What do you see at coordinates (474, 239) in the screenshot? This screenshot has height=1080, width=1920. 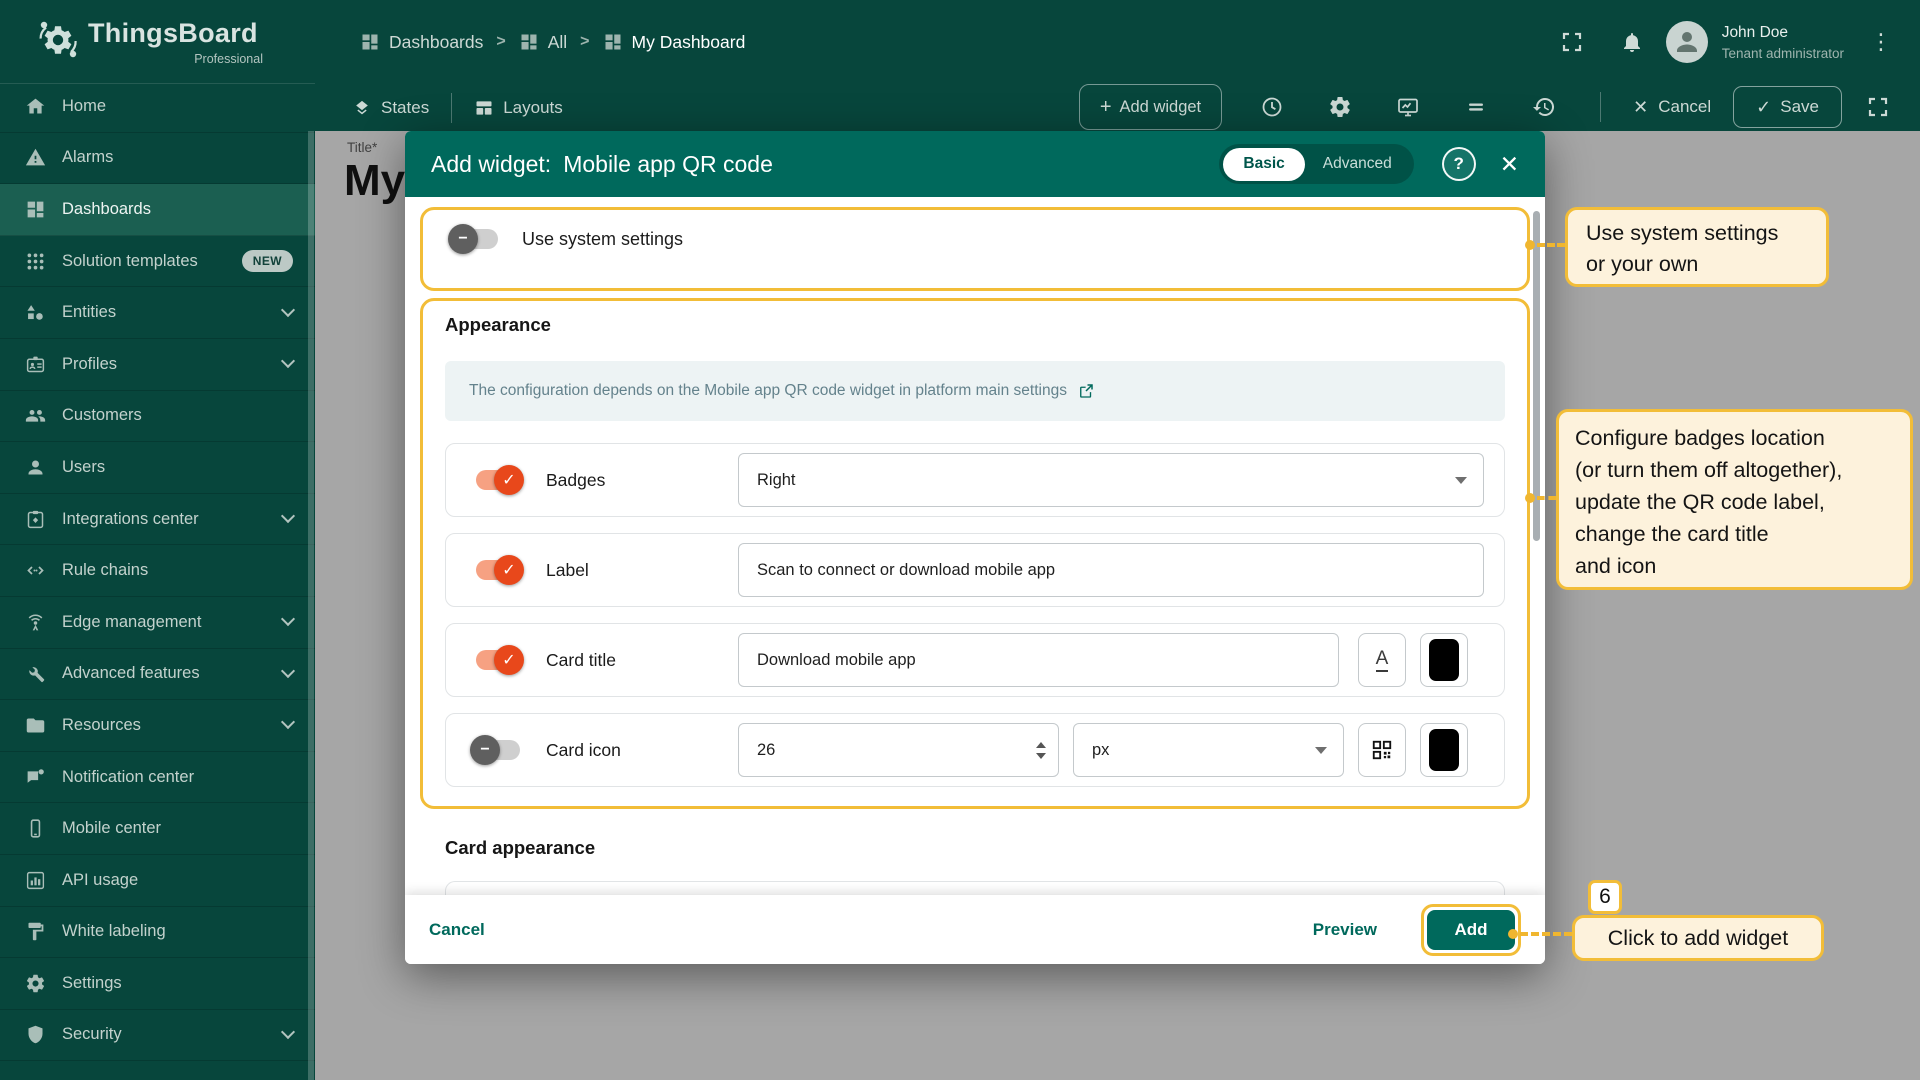 I see `use-system-settings-toggle: −` at bounding box center [474, 239].